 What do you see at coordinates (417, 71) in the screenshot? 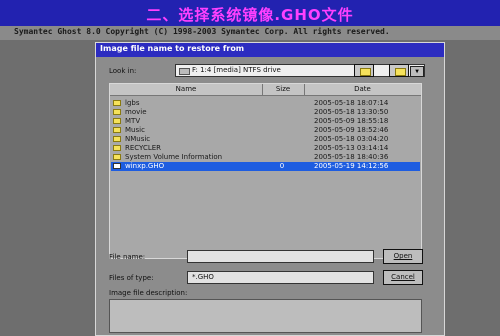
I see `chevron-down-icon: ▼` at bounding box center [417, 71].